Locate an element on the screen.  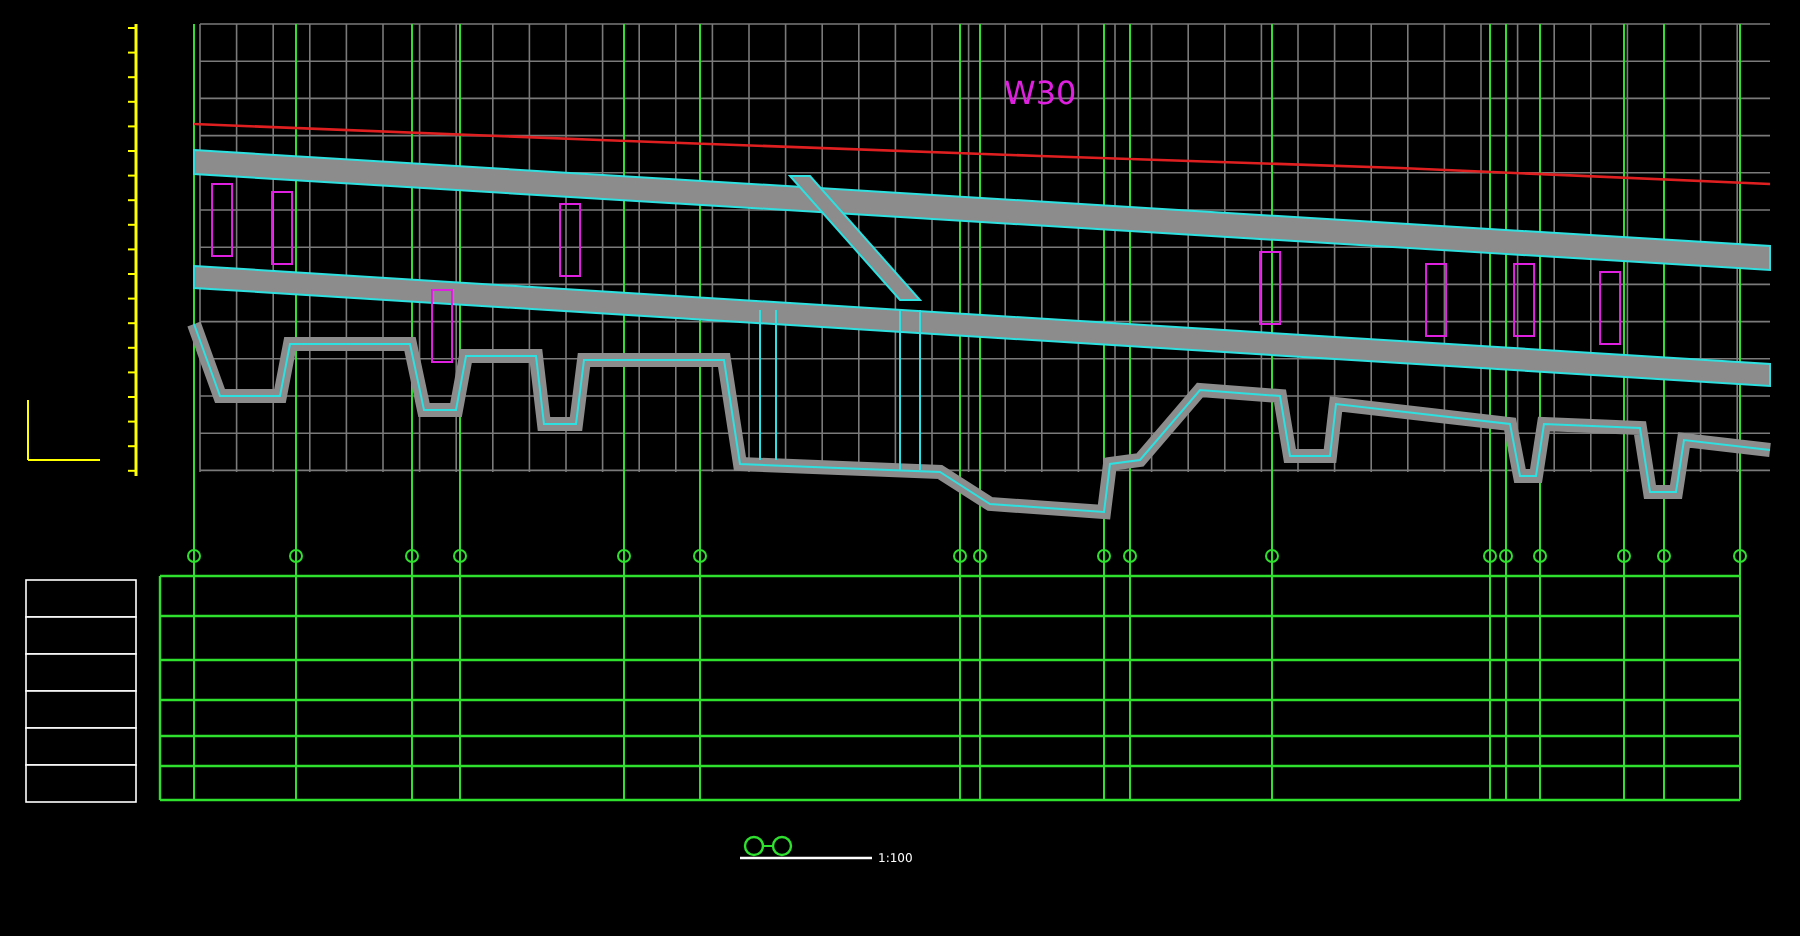
section-marker-icon is located at coordinates (768, 846).